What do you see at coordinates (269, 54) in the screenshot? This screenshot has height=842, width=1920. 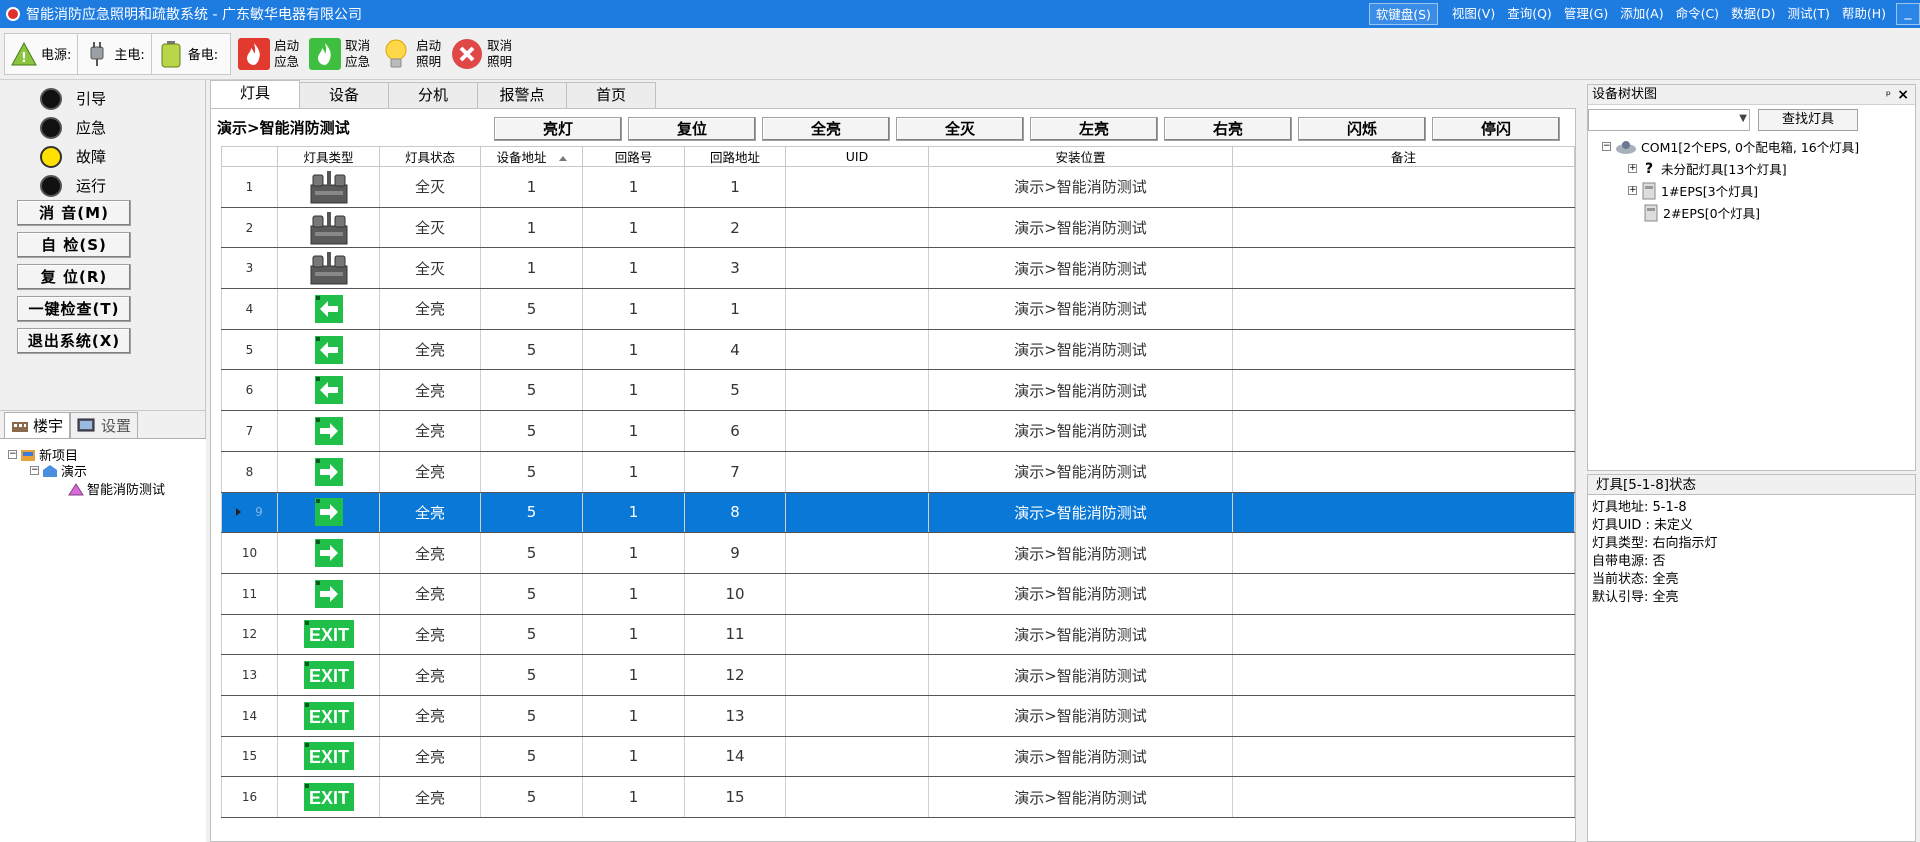 I see `start-emergency-button: 启动应急` at bounding box center [269, 54].